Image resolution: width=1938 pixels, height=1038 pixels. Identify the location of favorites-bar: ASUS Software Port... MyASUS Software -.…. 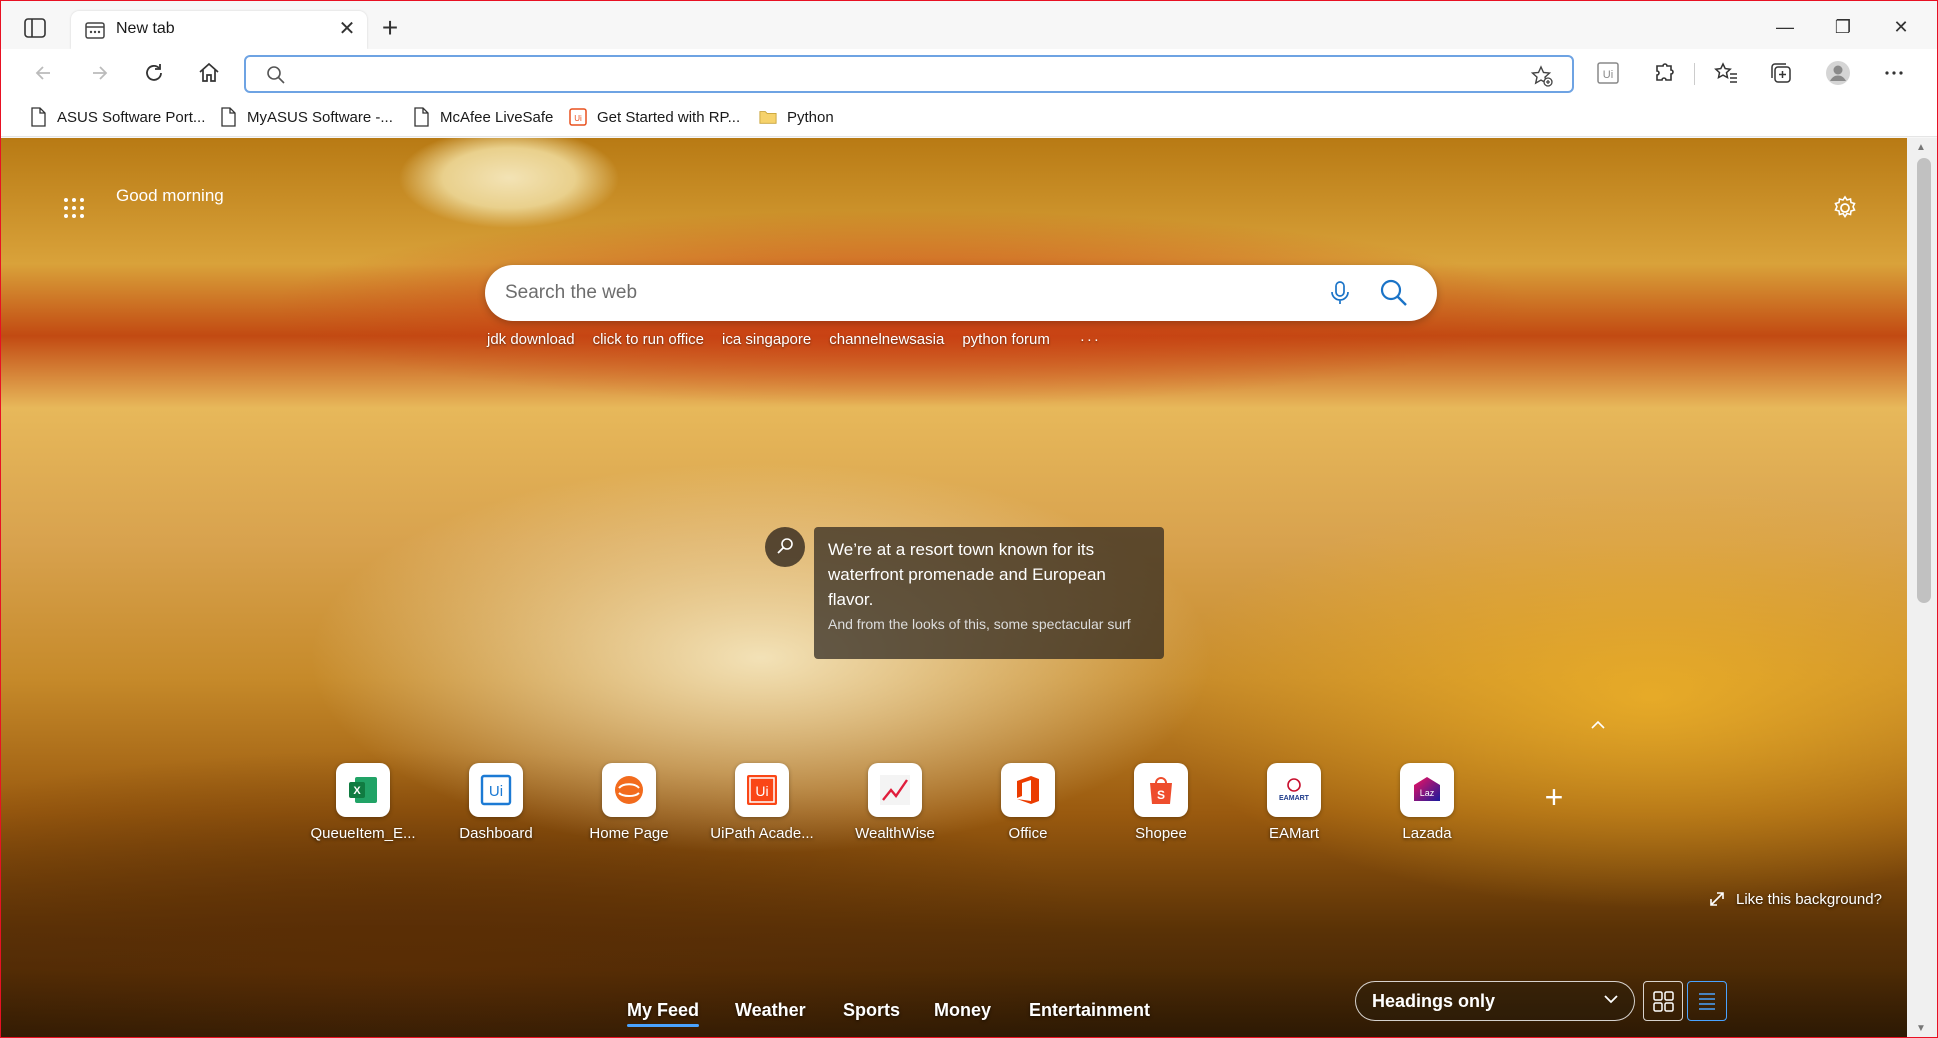
(969, 117).